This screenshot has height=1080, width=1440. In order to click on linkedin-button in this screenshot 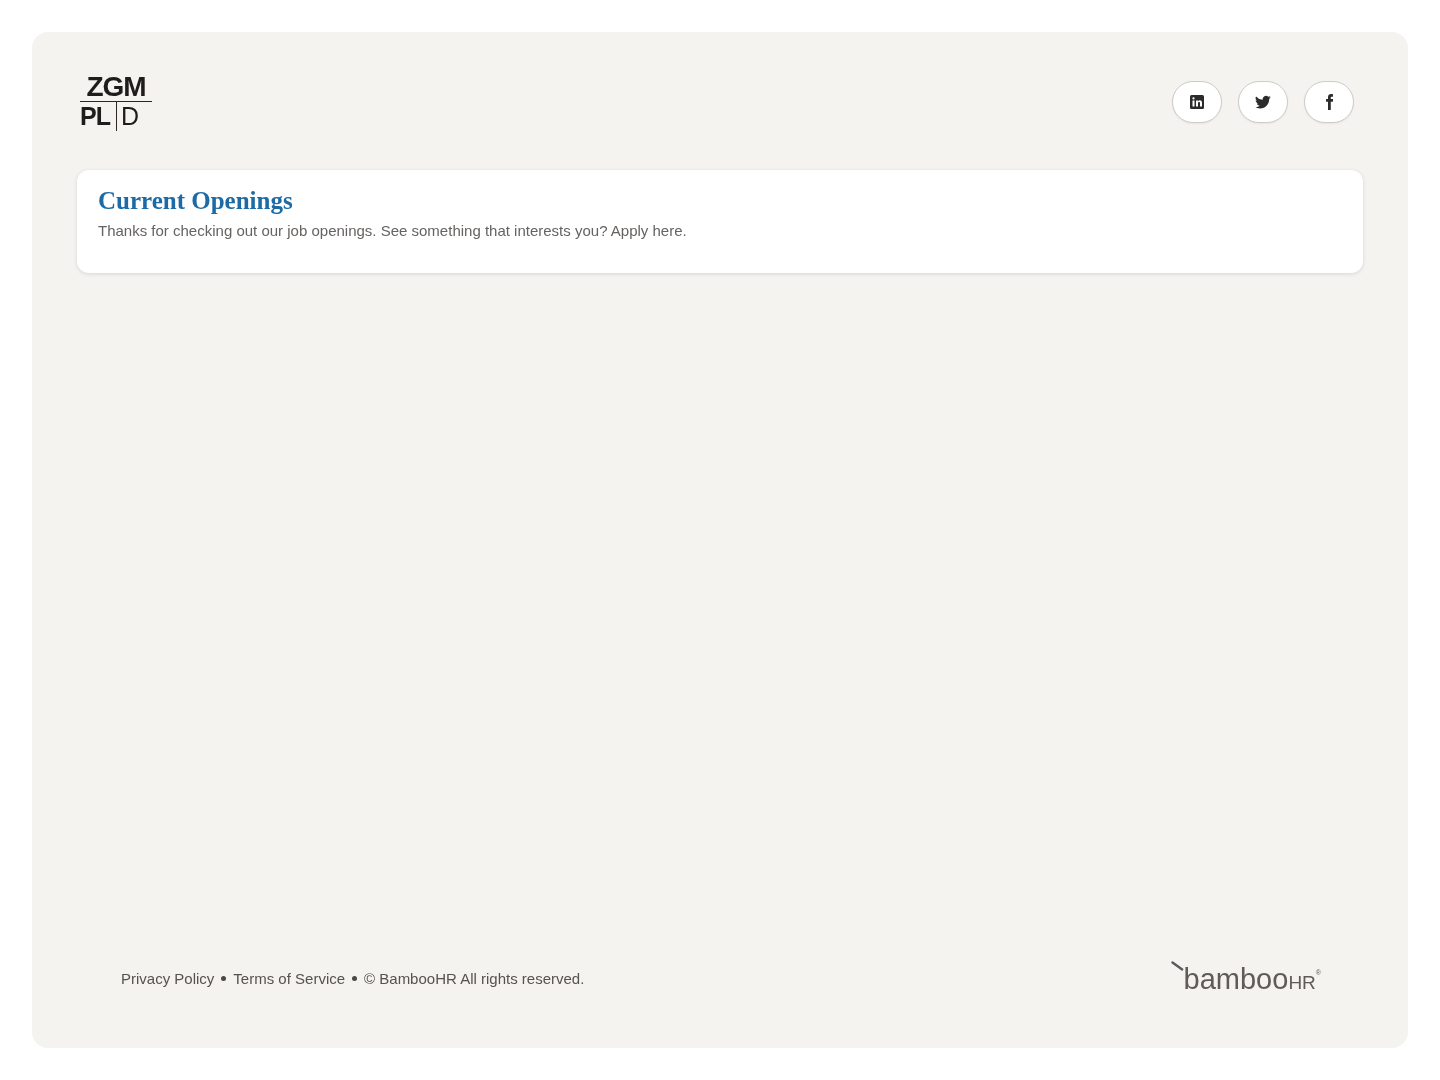, I will do `click(1197, 102)`.